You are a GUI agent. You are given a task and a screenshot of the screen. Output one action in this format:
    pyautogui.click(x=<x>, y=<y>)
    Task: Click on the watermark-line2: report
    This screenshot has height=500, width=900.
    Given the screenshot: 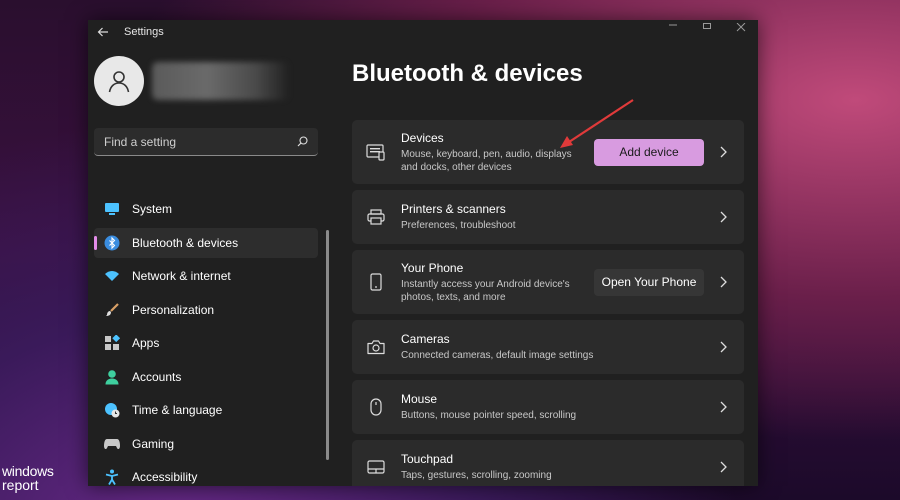 What is the action you would take?
    pyautogui.click(x=20, y=485)
    